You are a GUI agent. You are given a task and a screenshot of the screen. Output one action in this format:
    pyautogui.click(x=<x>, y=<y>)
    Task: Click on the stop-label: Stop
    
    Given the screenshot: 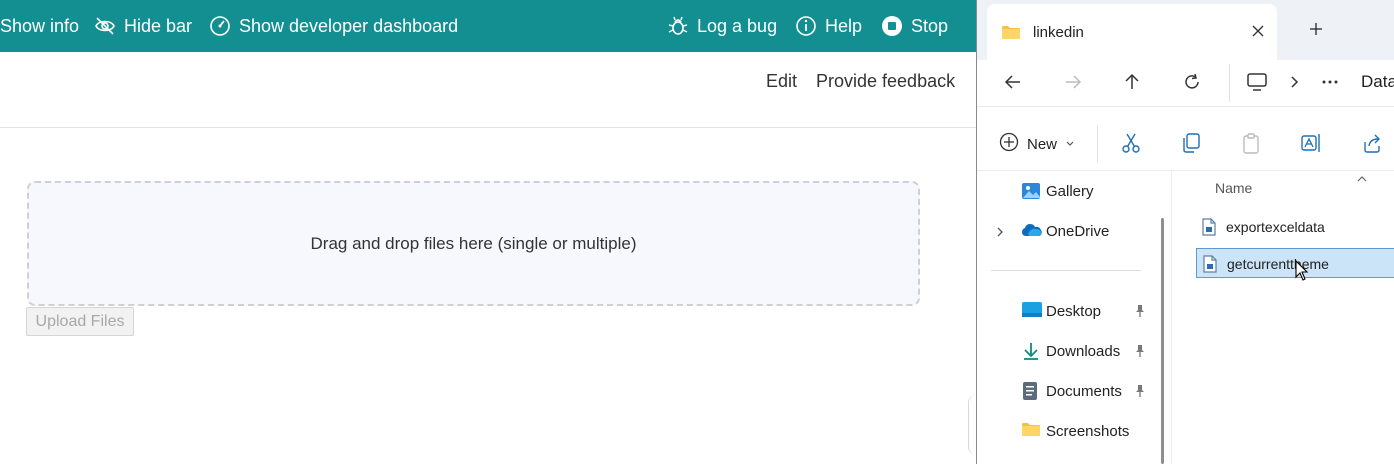 What is the action you would take?
    pyautogui.click(x=930, y=26)
    